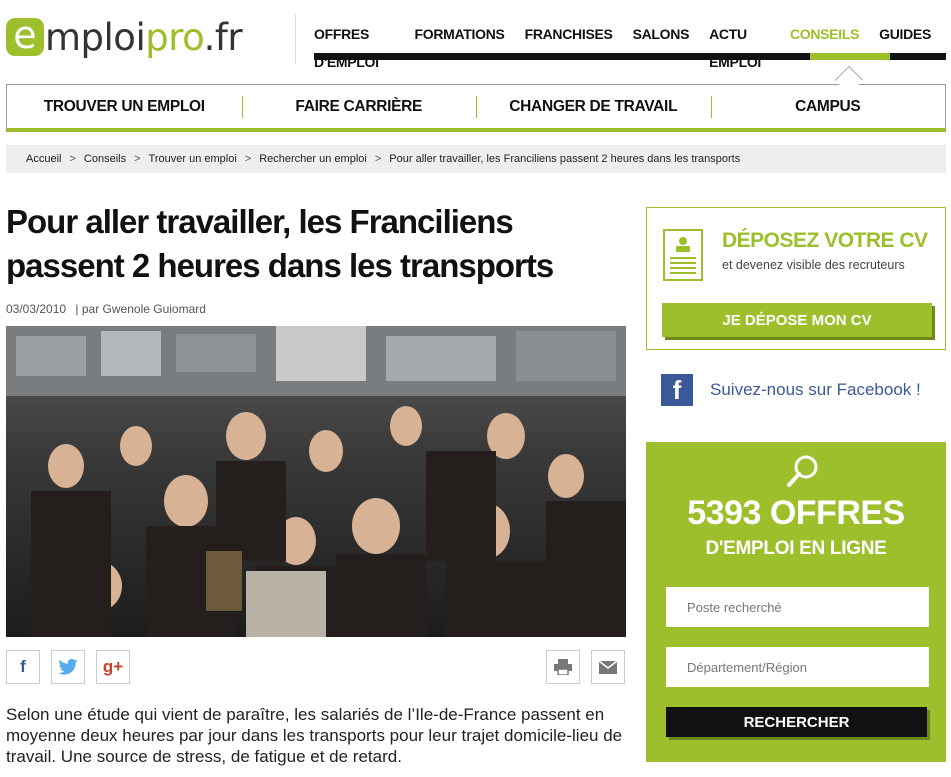 This screenshot has height=777, width=951. I want to click on printer-icon, so click(563, 667).